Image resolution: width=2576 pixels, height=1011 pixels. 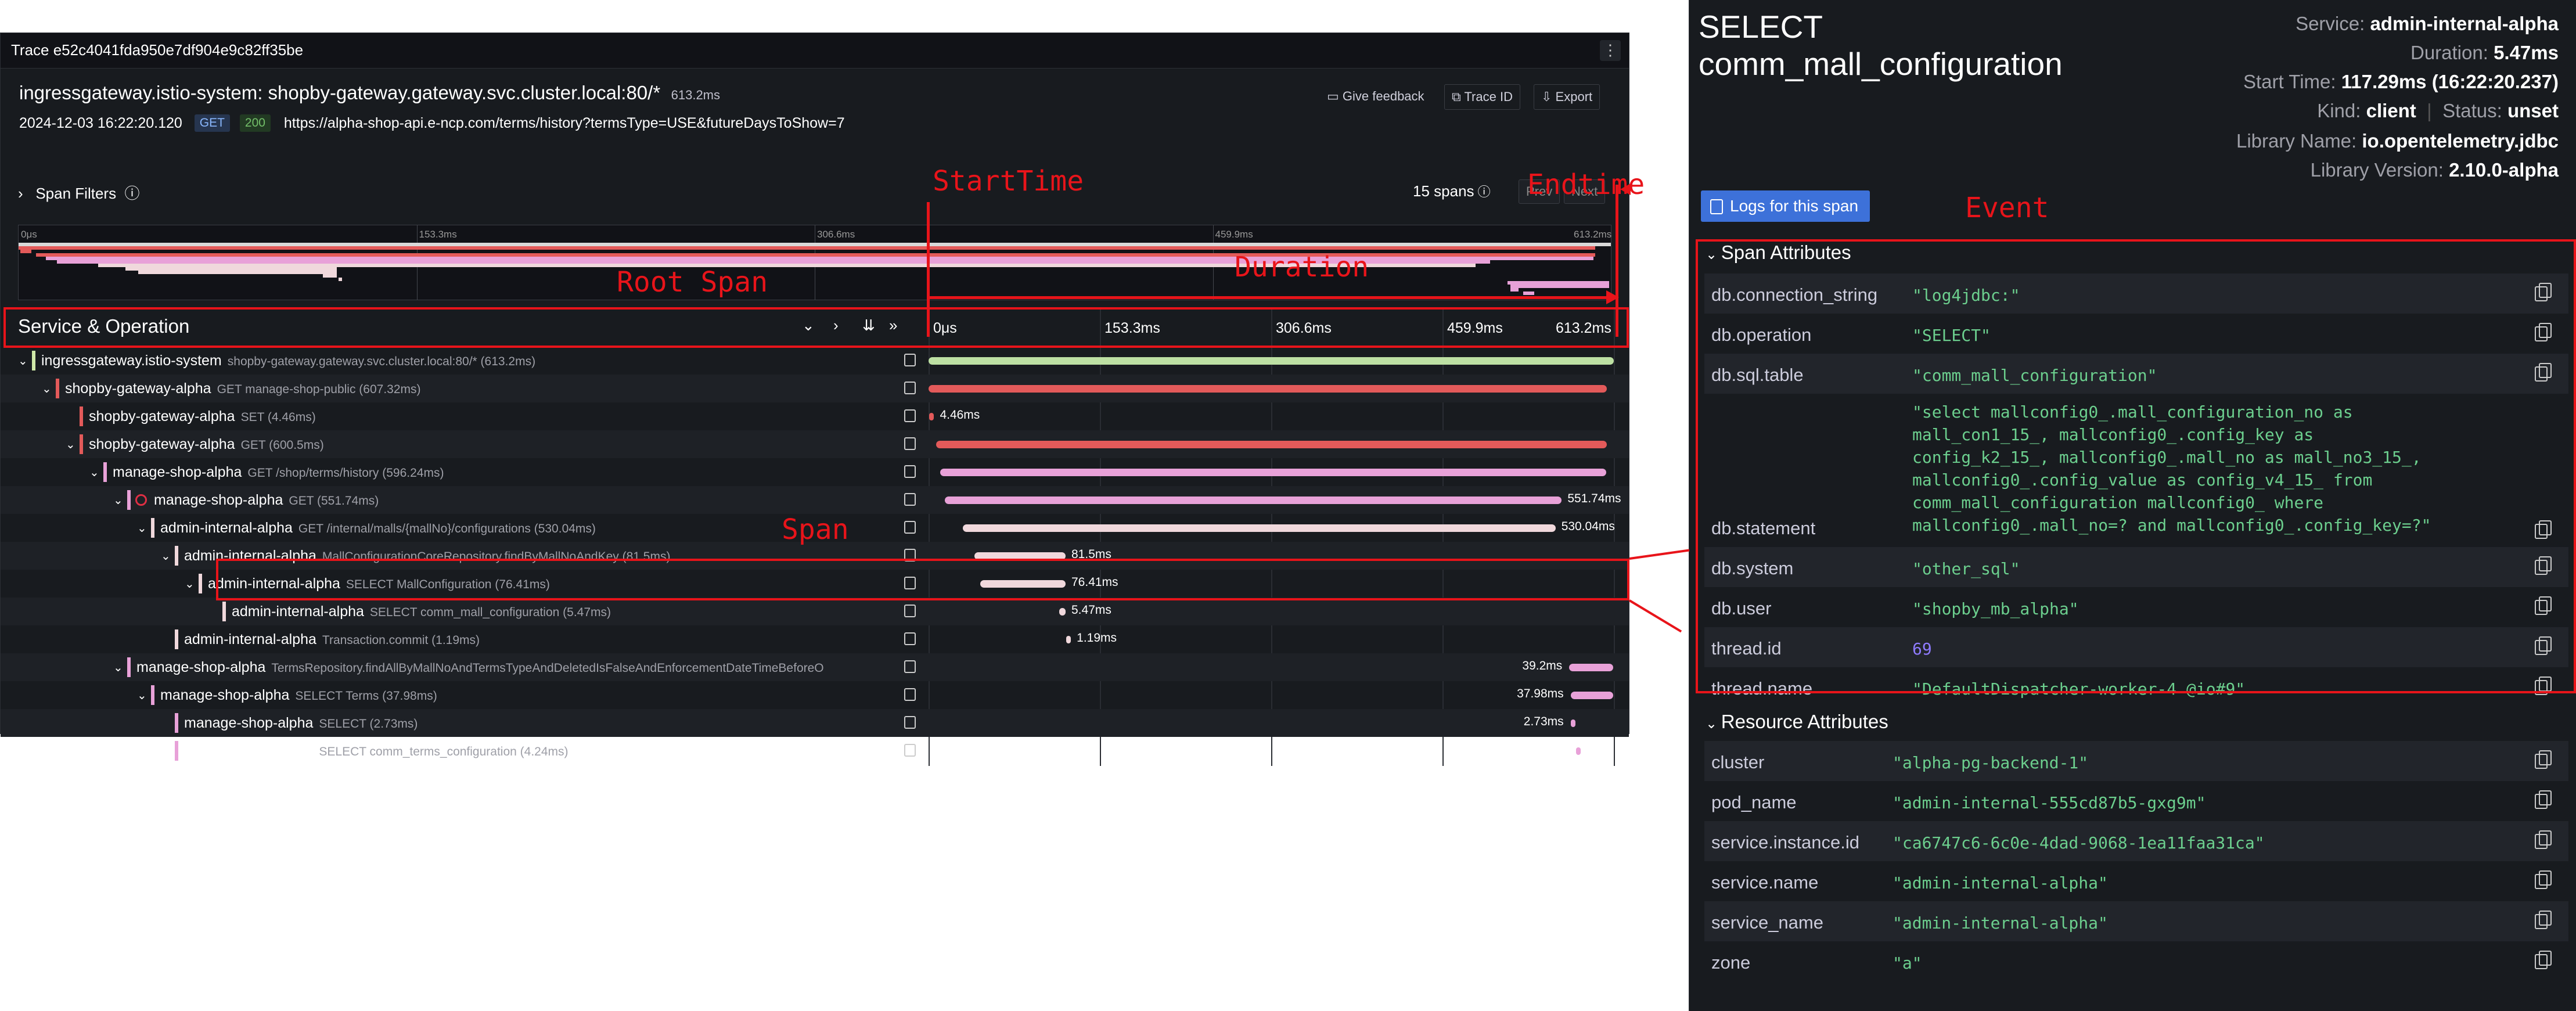 I want to click on attribute-key: zone, so click(x=1731, y=962).